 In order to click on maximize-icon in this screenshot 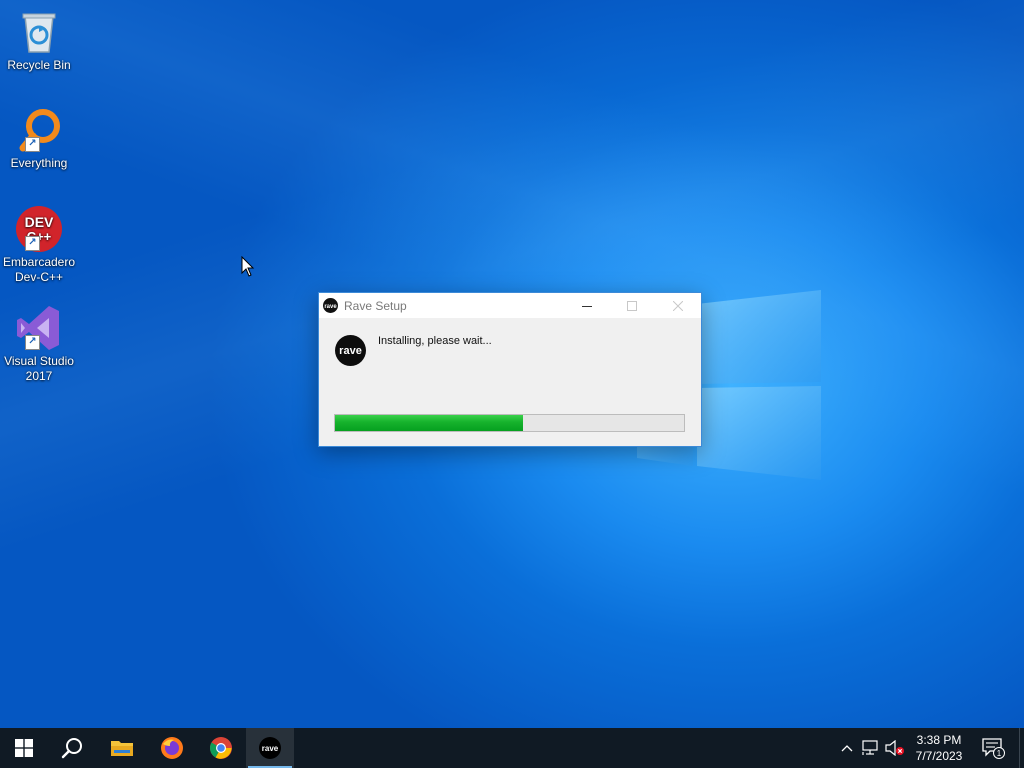, I will do `click(631, 305)`.